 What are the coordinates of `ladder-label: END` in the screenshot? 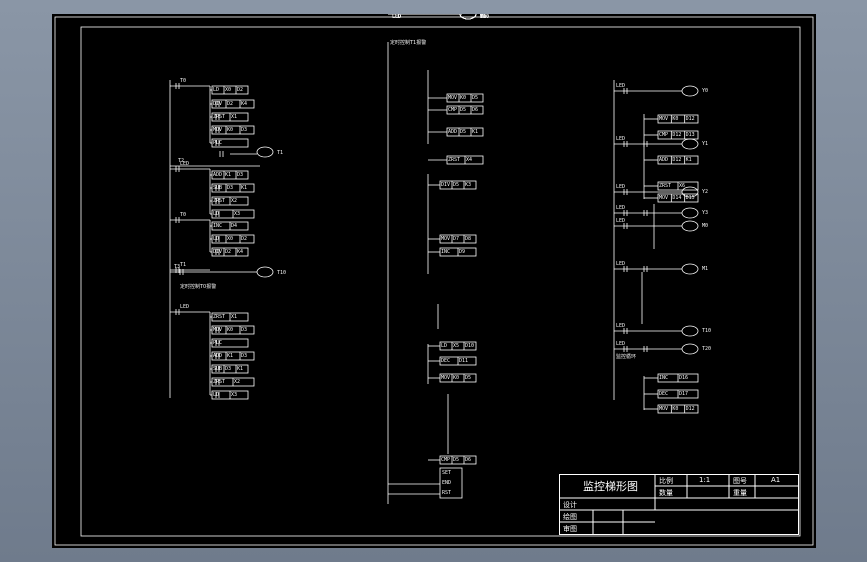 It's located at (447, 483).